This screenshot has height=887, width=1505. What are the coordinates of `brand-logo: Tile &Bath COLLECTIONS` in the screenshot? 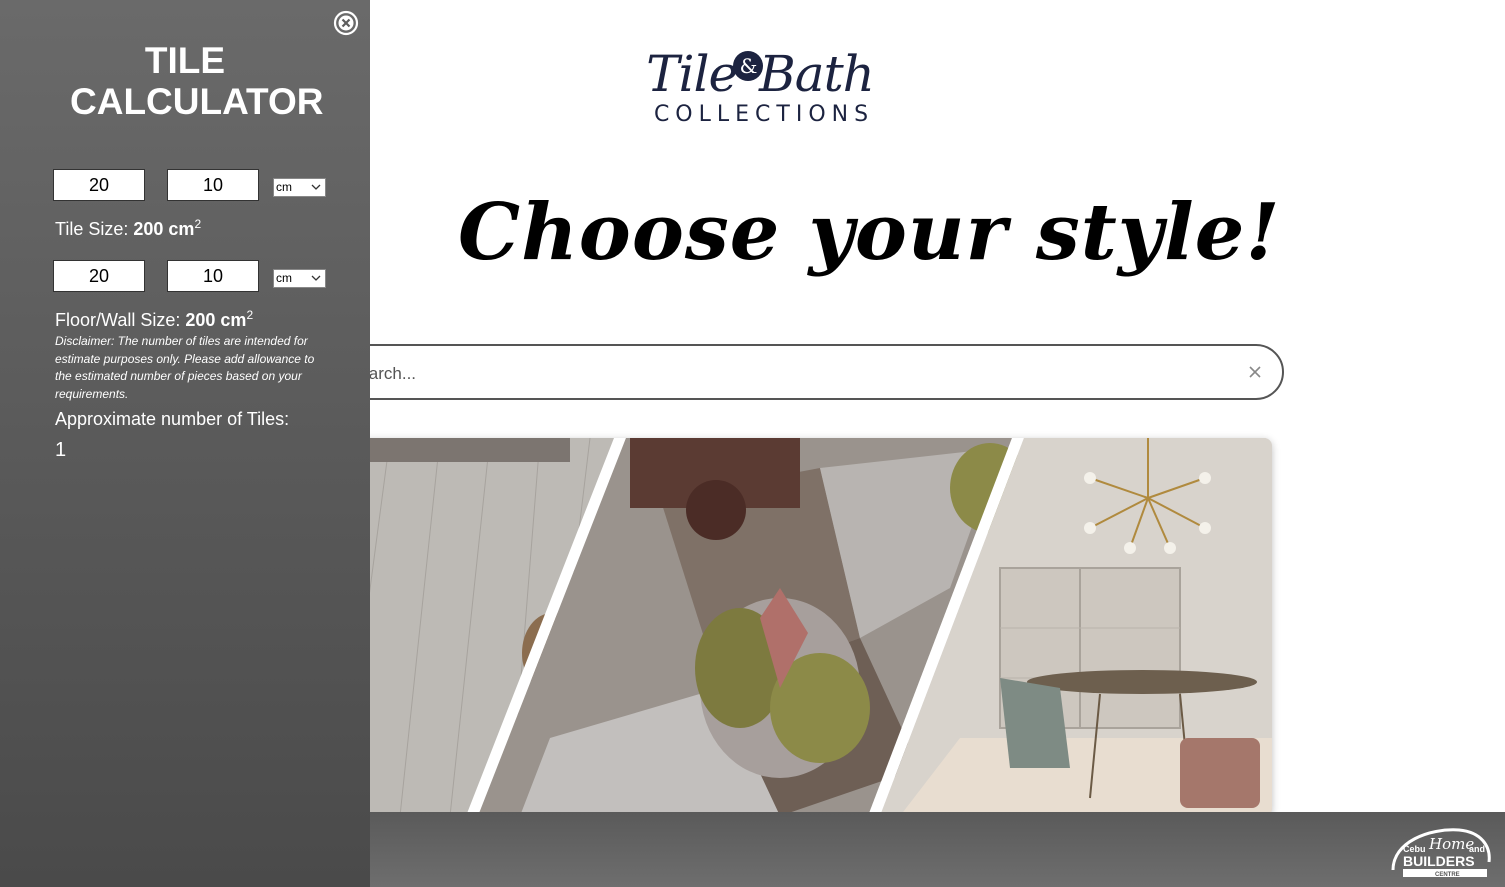 It's located at (760, 94).